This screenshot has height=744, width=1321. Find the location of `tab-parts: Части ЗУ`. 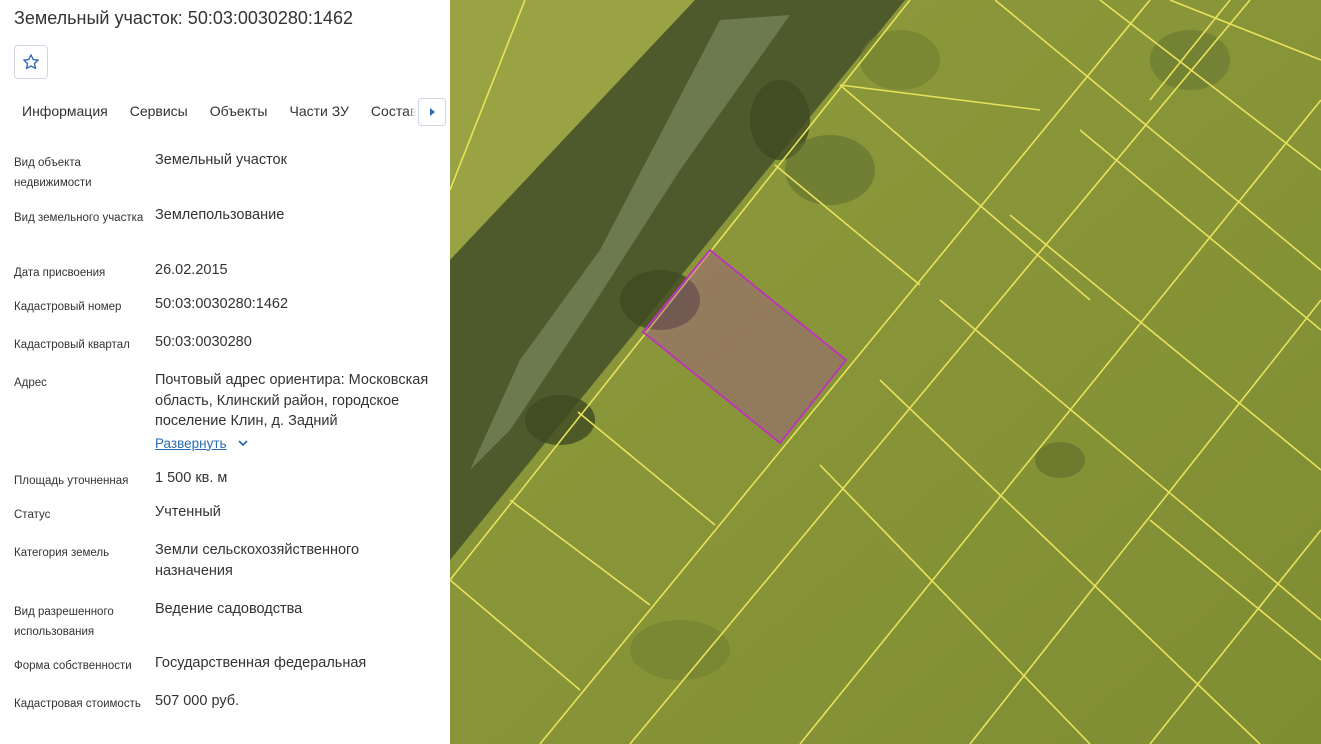

tab-parts: Части ЗУ is located at coordinates (321, 112).